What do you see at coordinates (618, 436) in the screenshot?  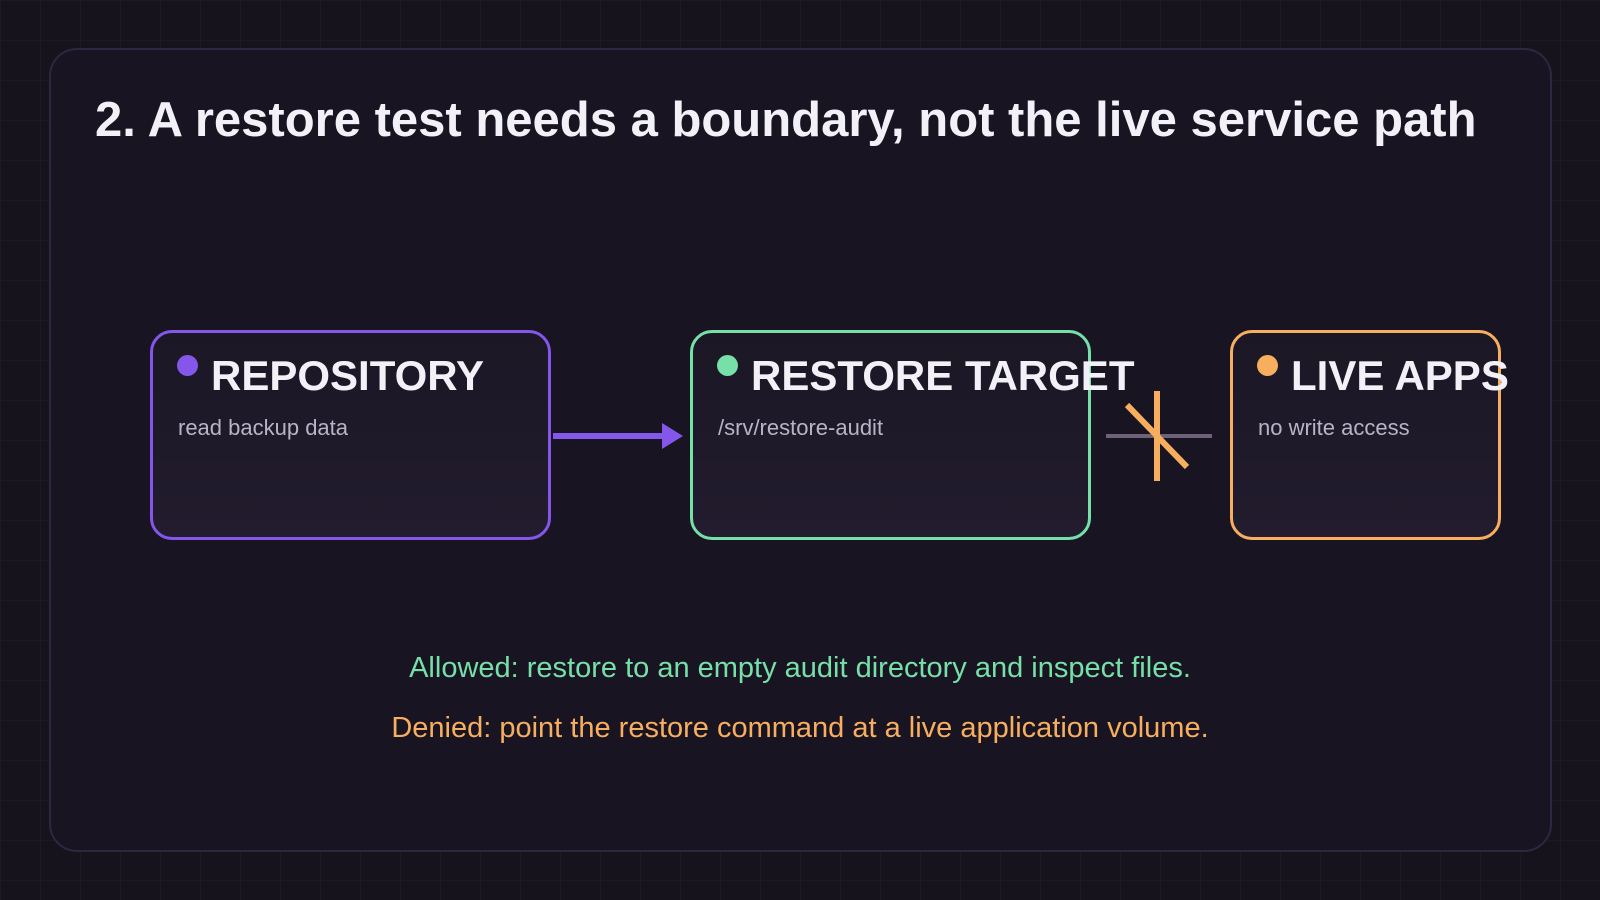 I see `allowed-arrow` at bounding box center [618, 436].